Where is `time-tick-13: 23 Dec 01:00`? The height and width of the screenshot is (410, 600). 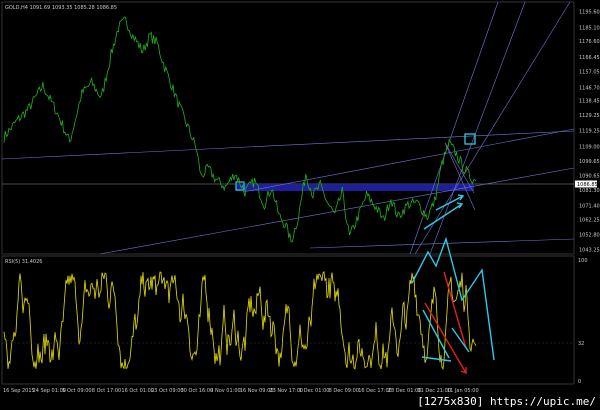 time-tick-13: 23 Dec 01:00 is located at coordinates (405, 391).